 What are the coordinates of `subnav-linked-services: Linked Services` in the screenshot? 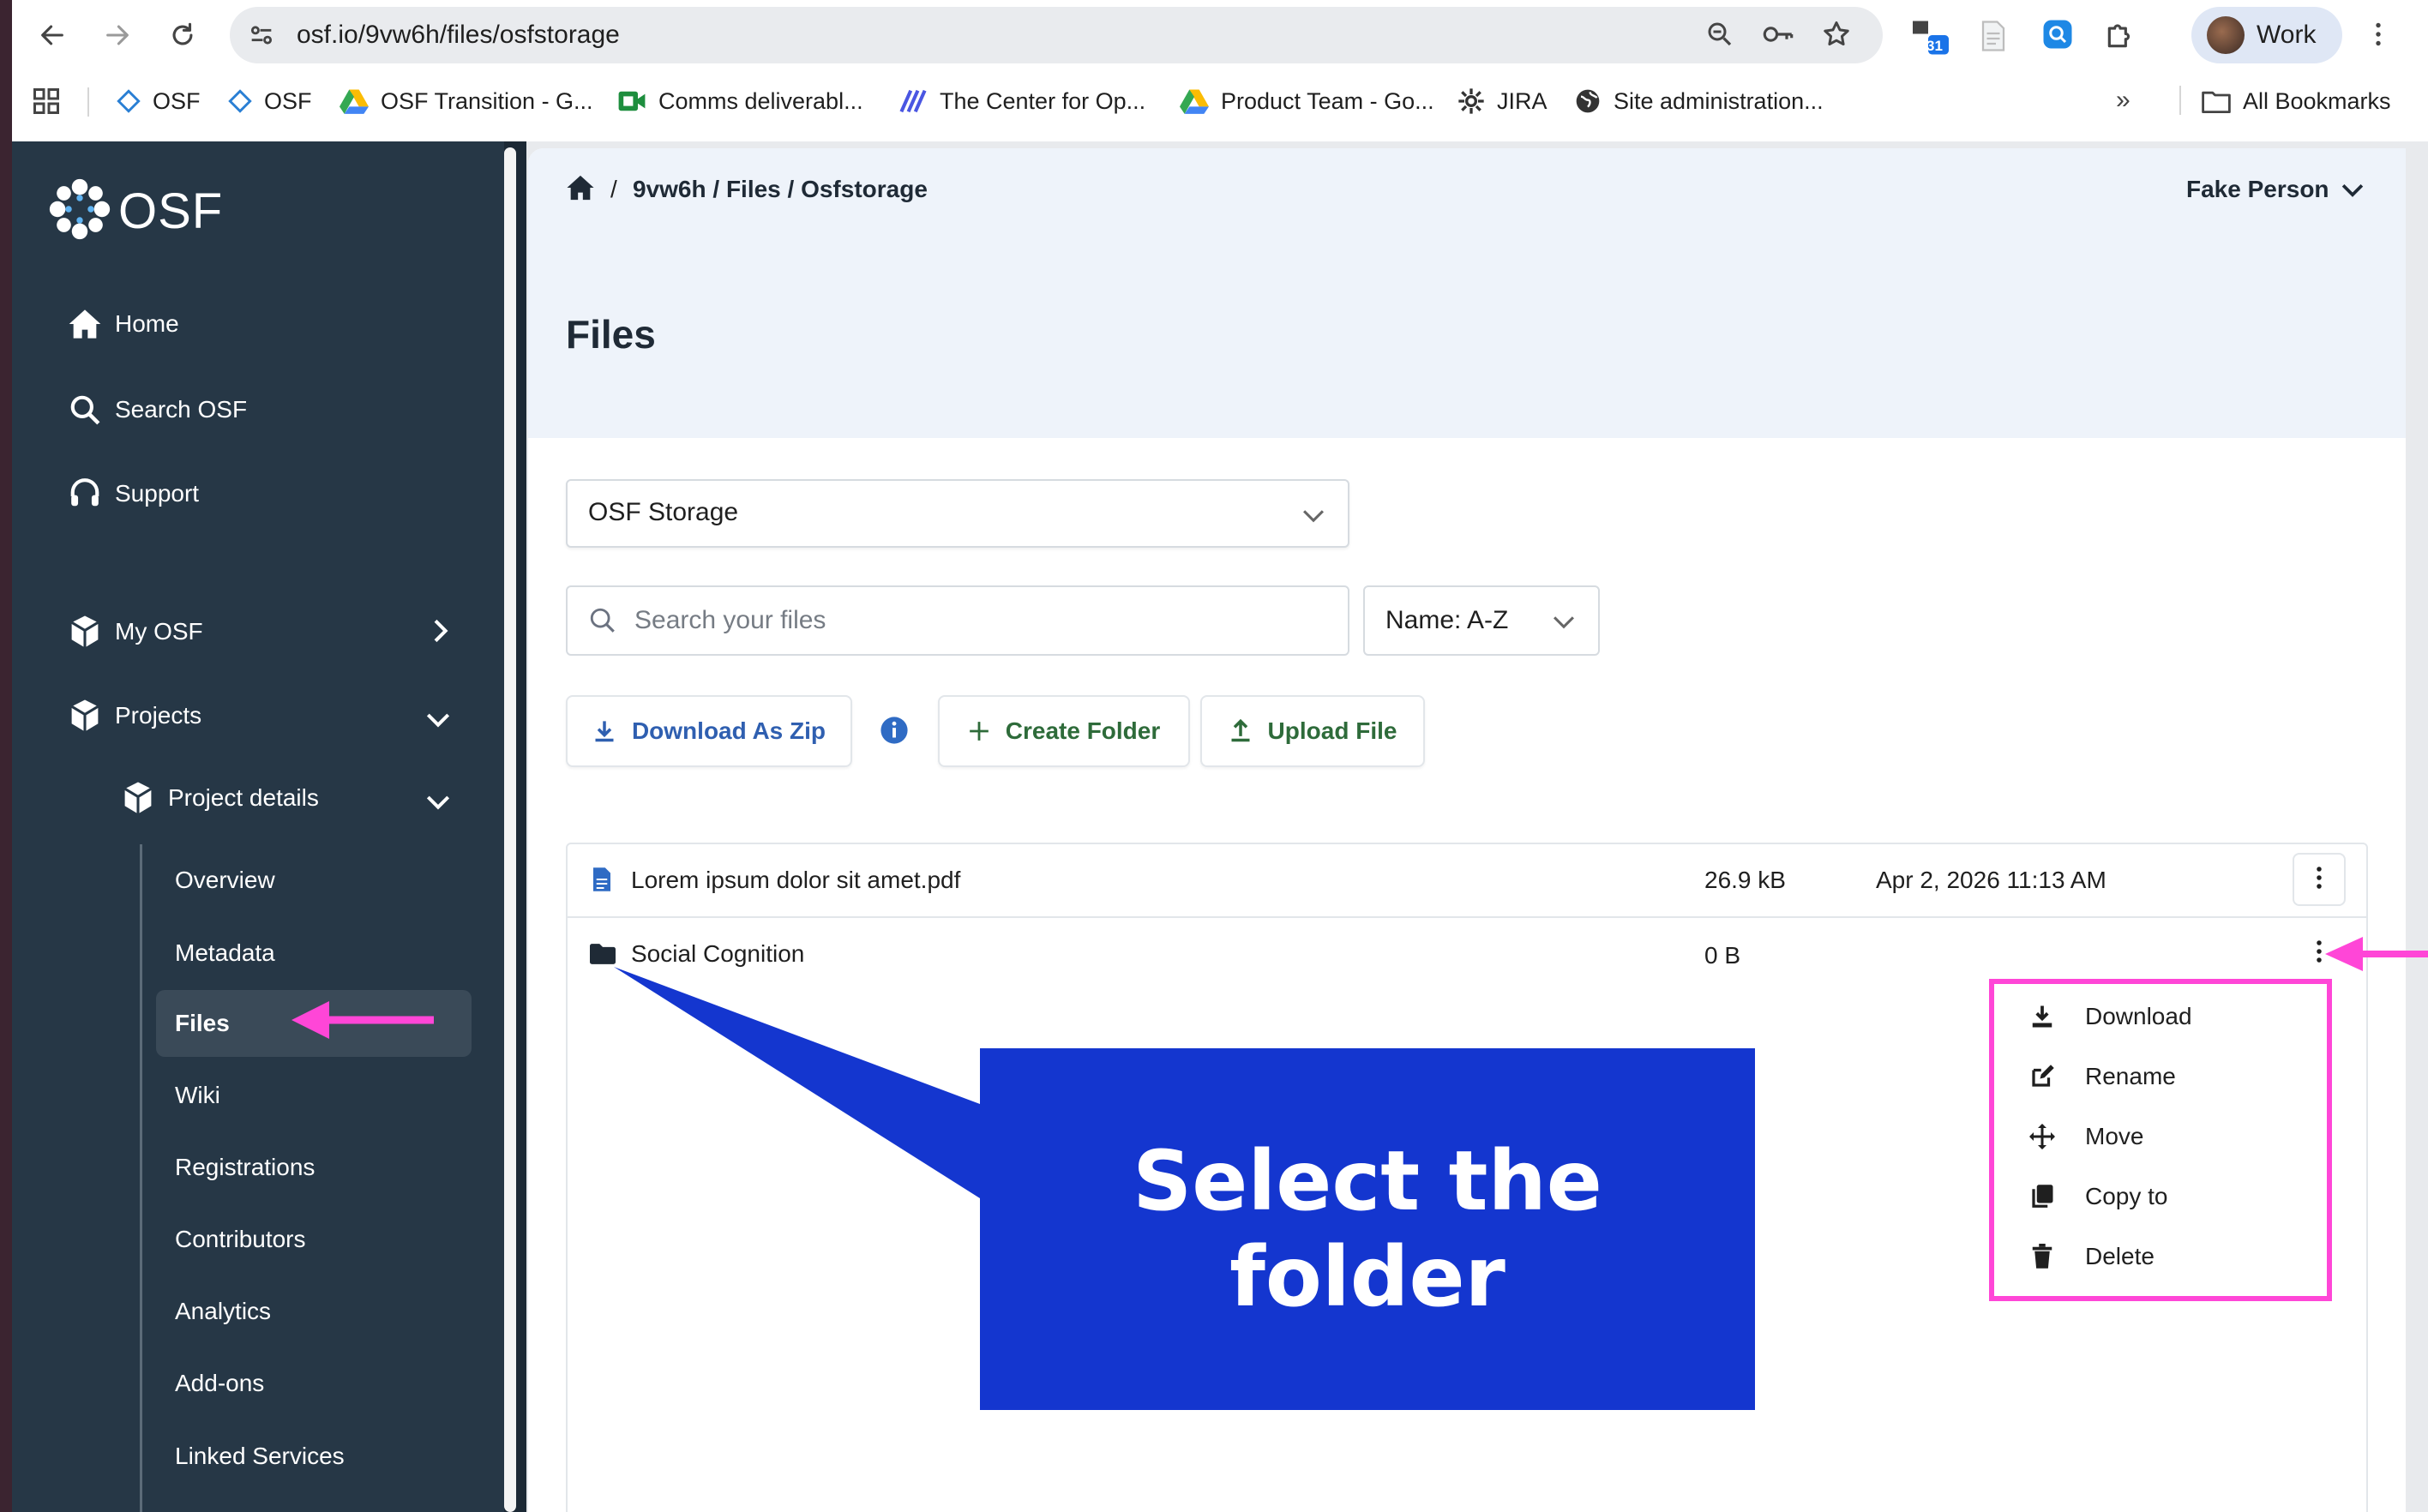 It's located at (260, 1456).